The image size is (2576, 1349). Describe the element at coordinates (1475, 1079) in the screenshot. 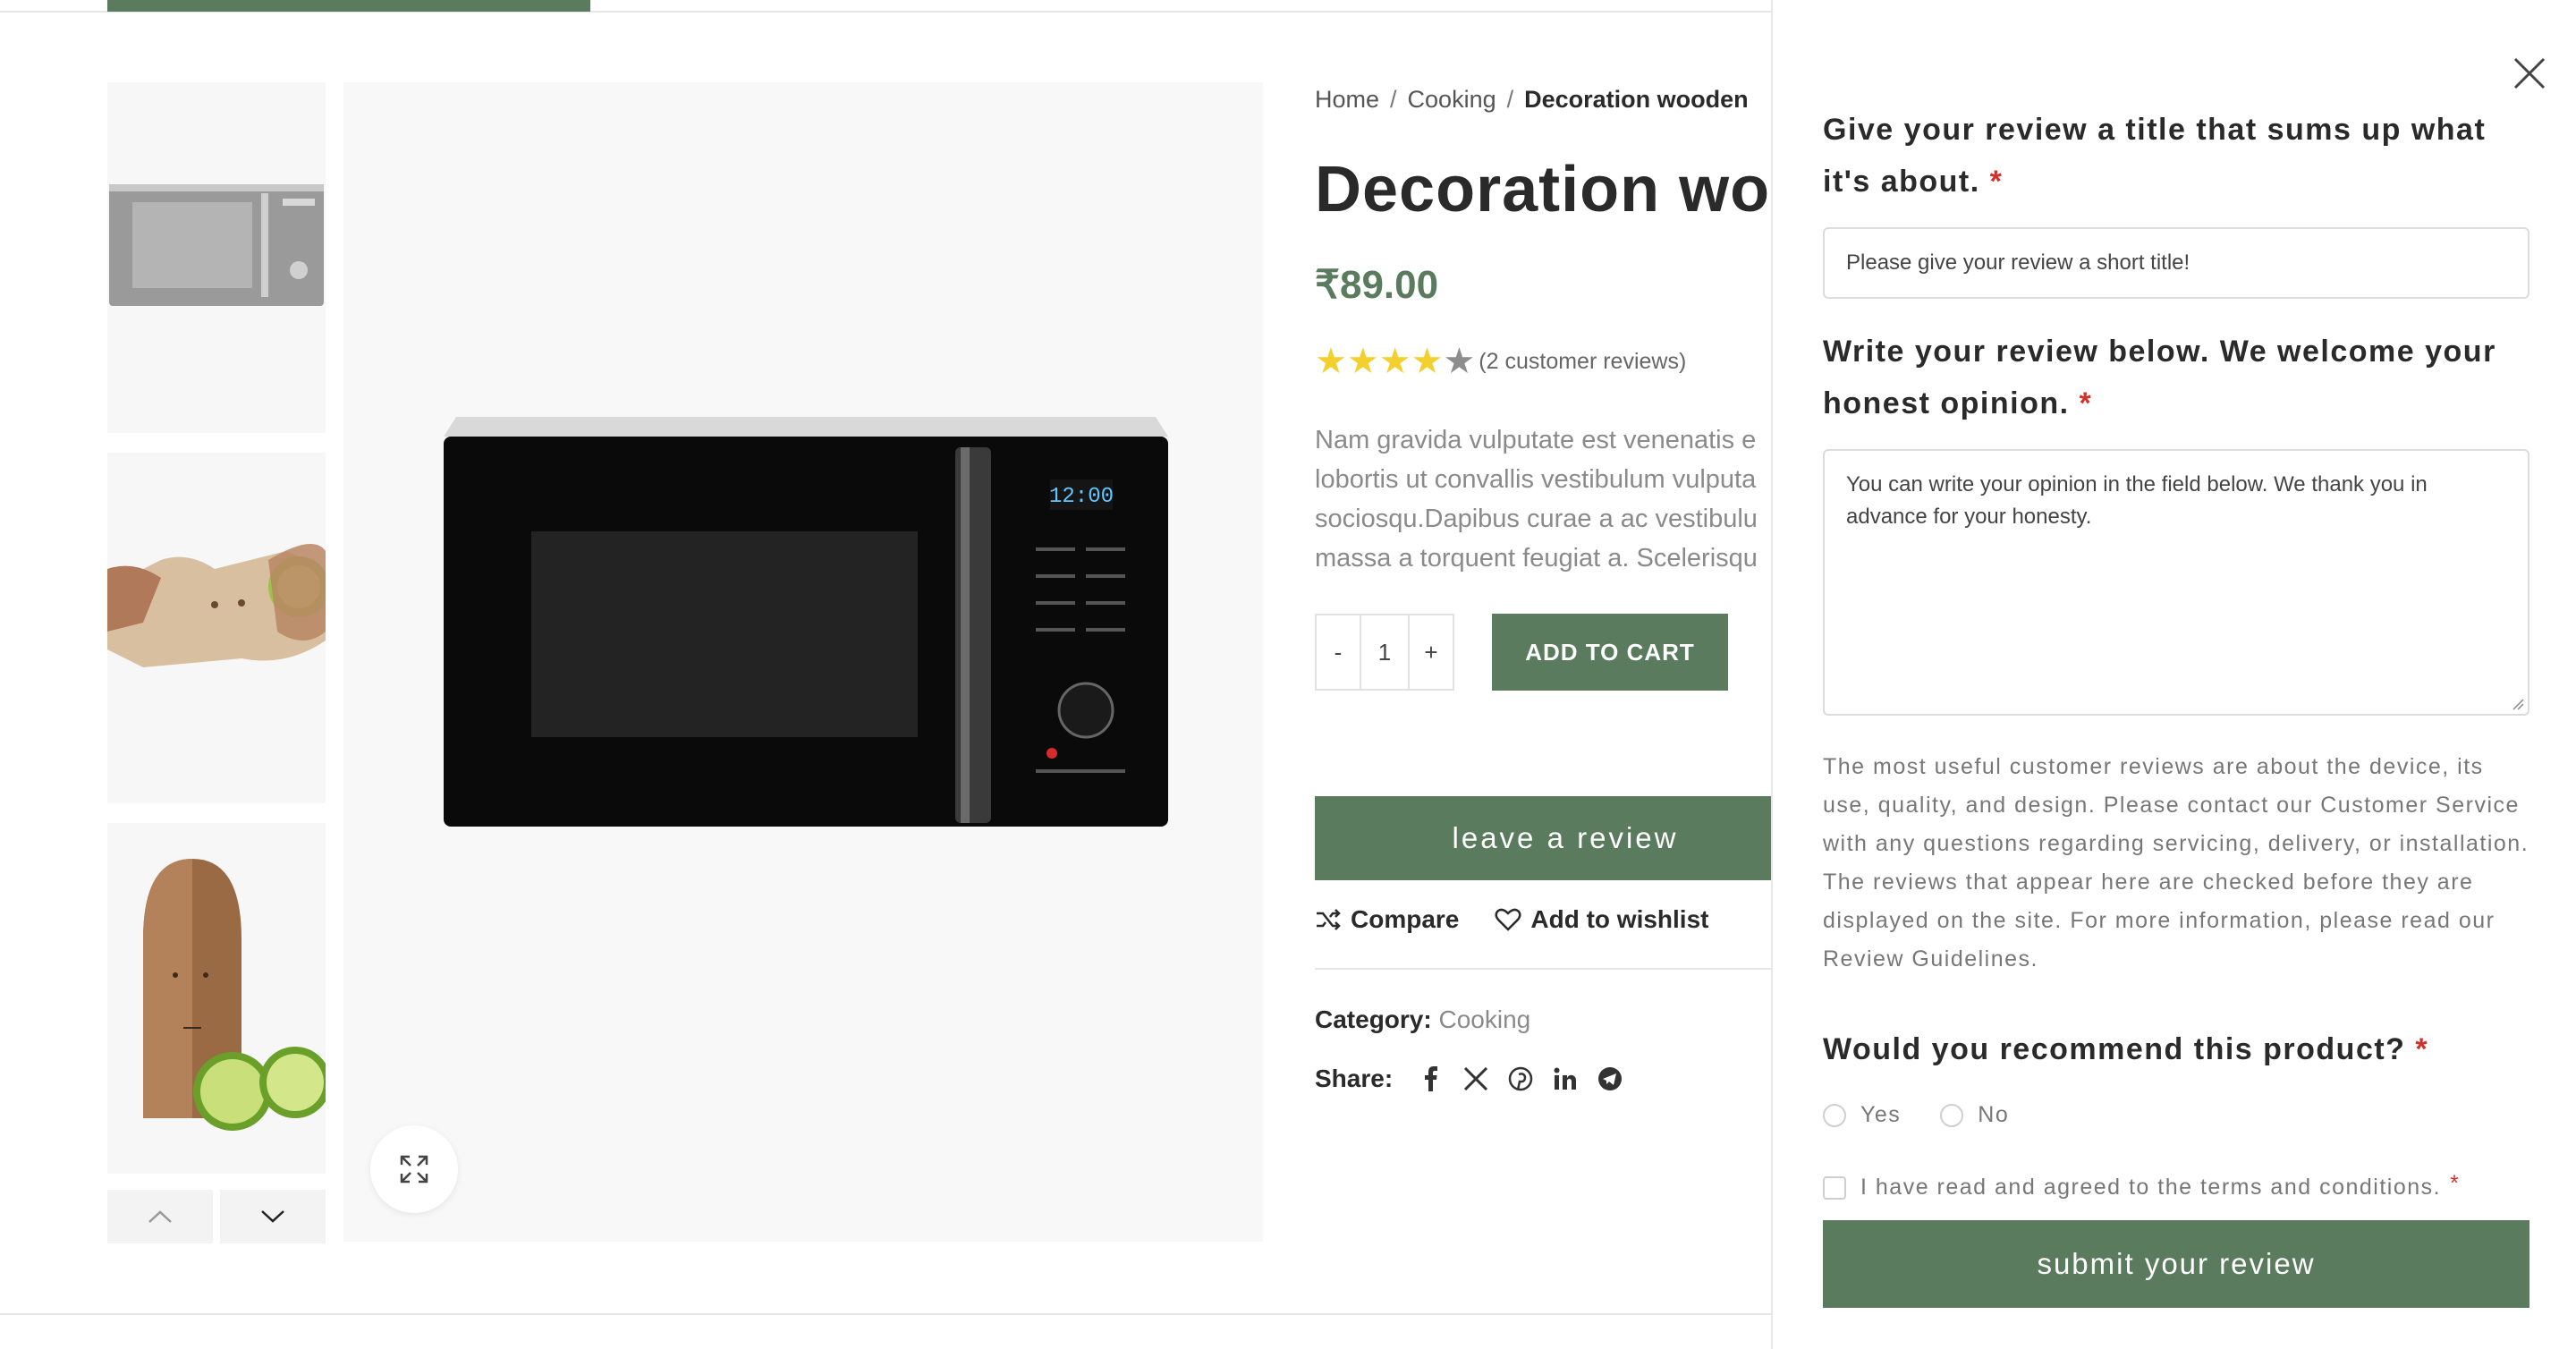

I see `x-icon` at that location.